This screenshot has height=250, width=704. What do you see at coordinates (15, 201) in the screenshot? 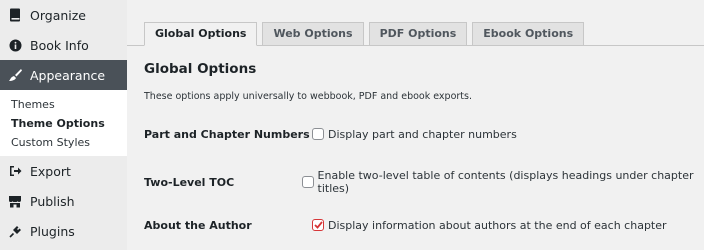
I see `store-icon` at bounding box center [15, 201].